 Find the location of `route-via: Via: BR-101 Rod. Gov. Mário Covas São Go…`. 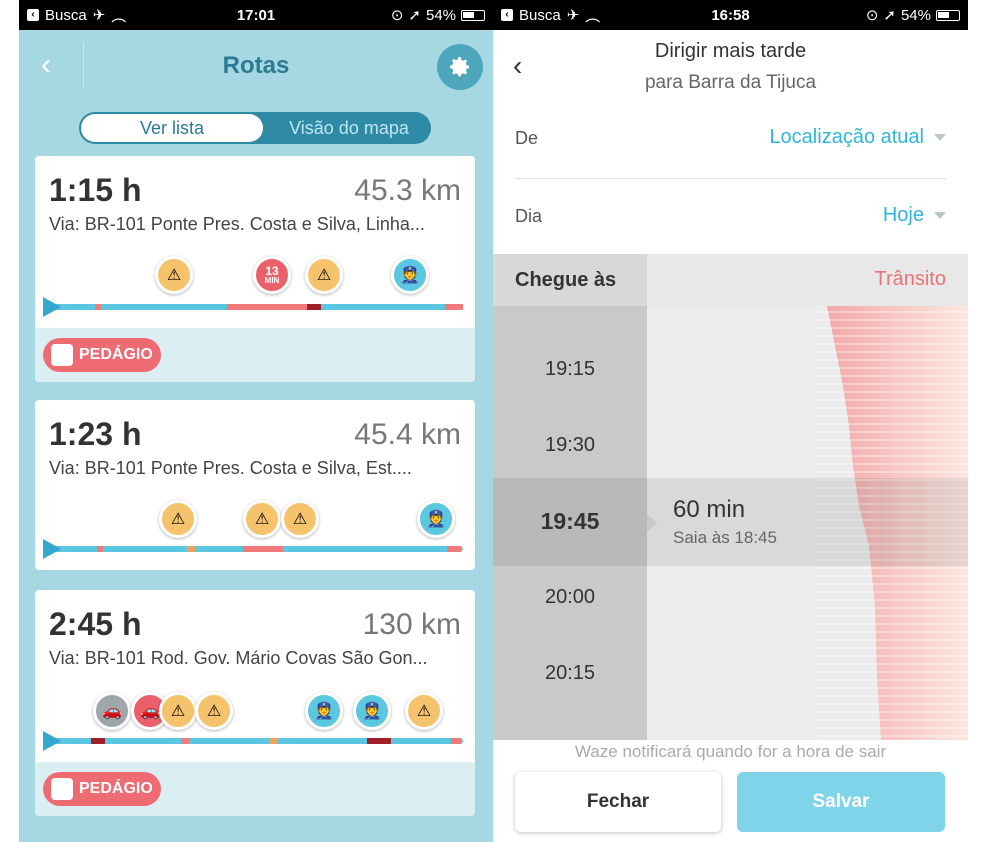

route-via: Via: BR-101 Rod. Gov. Mário Covas São Go… is located at coordinates (238, 658).